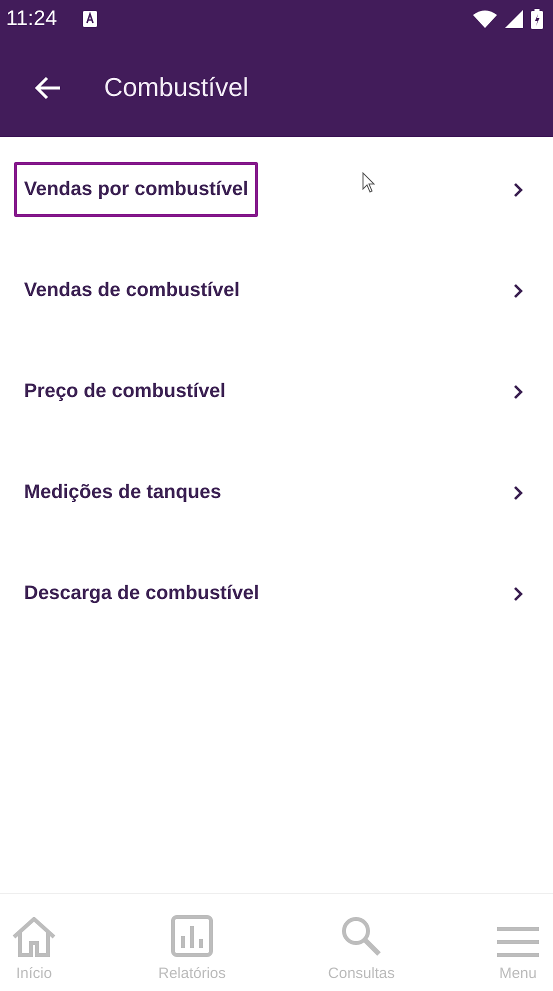  I want to click on wifi-icon, so click(485, 19).